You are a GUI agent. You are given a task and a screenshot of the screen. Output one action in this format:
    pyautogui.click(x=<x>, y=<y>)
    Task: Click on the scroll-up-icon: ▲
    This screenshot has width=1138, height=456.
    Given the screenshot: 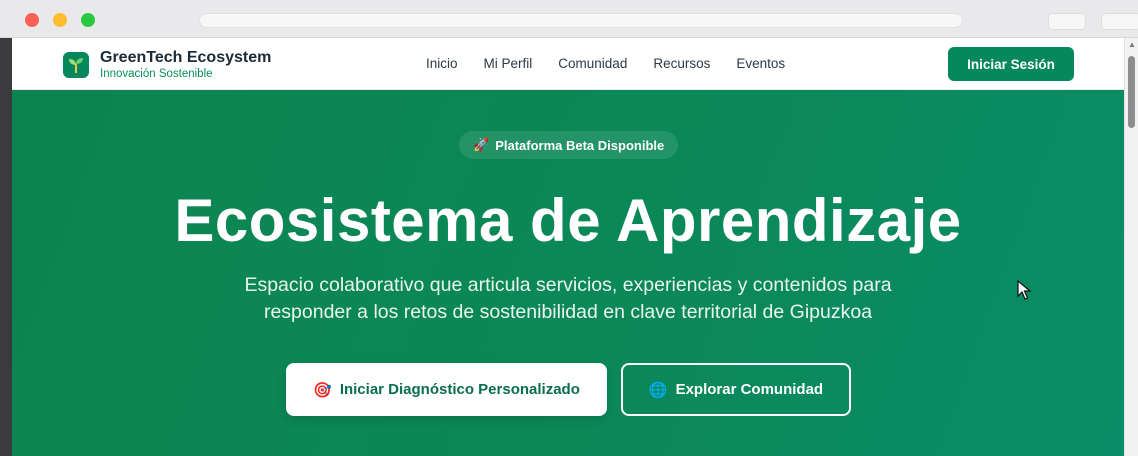 What is the action you would take?
    pyautogui.click(x=1132, y=44)
    